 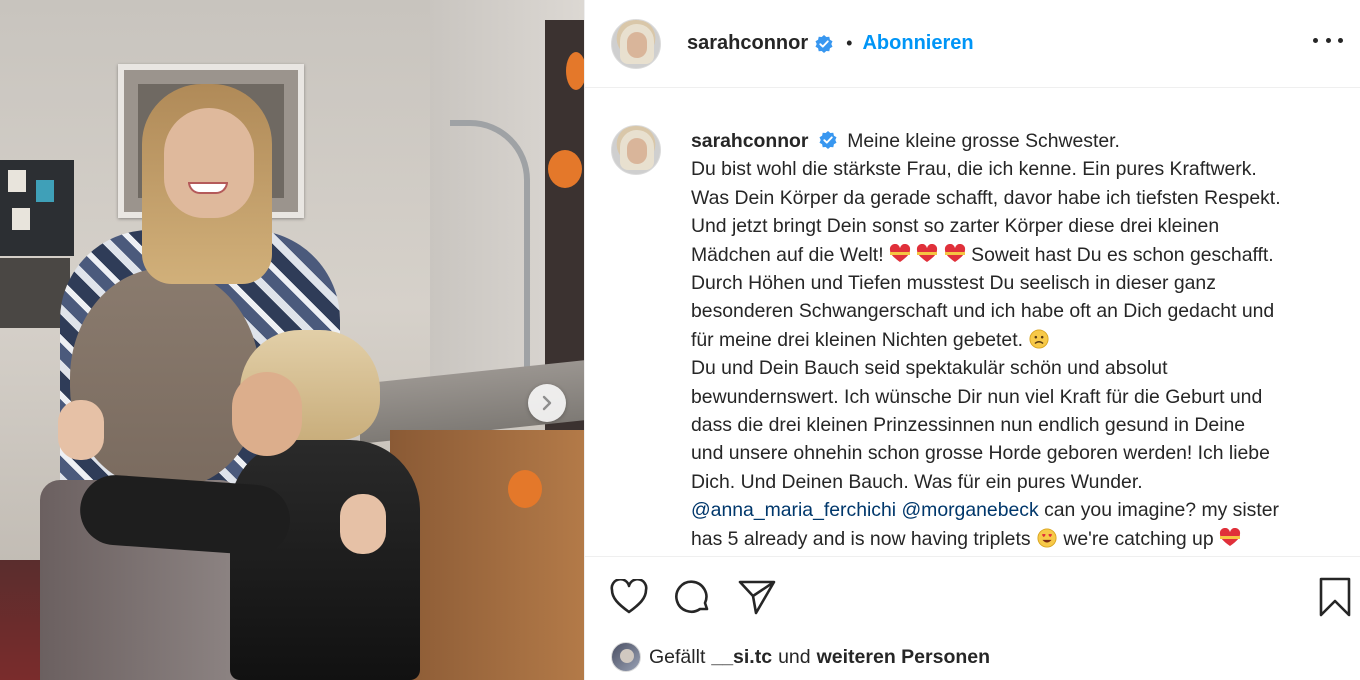 I want to click on post-header: sarahconnor • Abonnieren, so click(x=972, y=44).